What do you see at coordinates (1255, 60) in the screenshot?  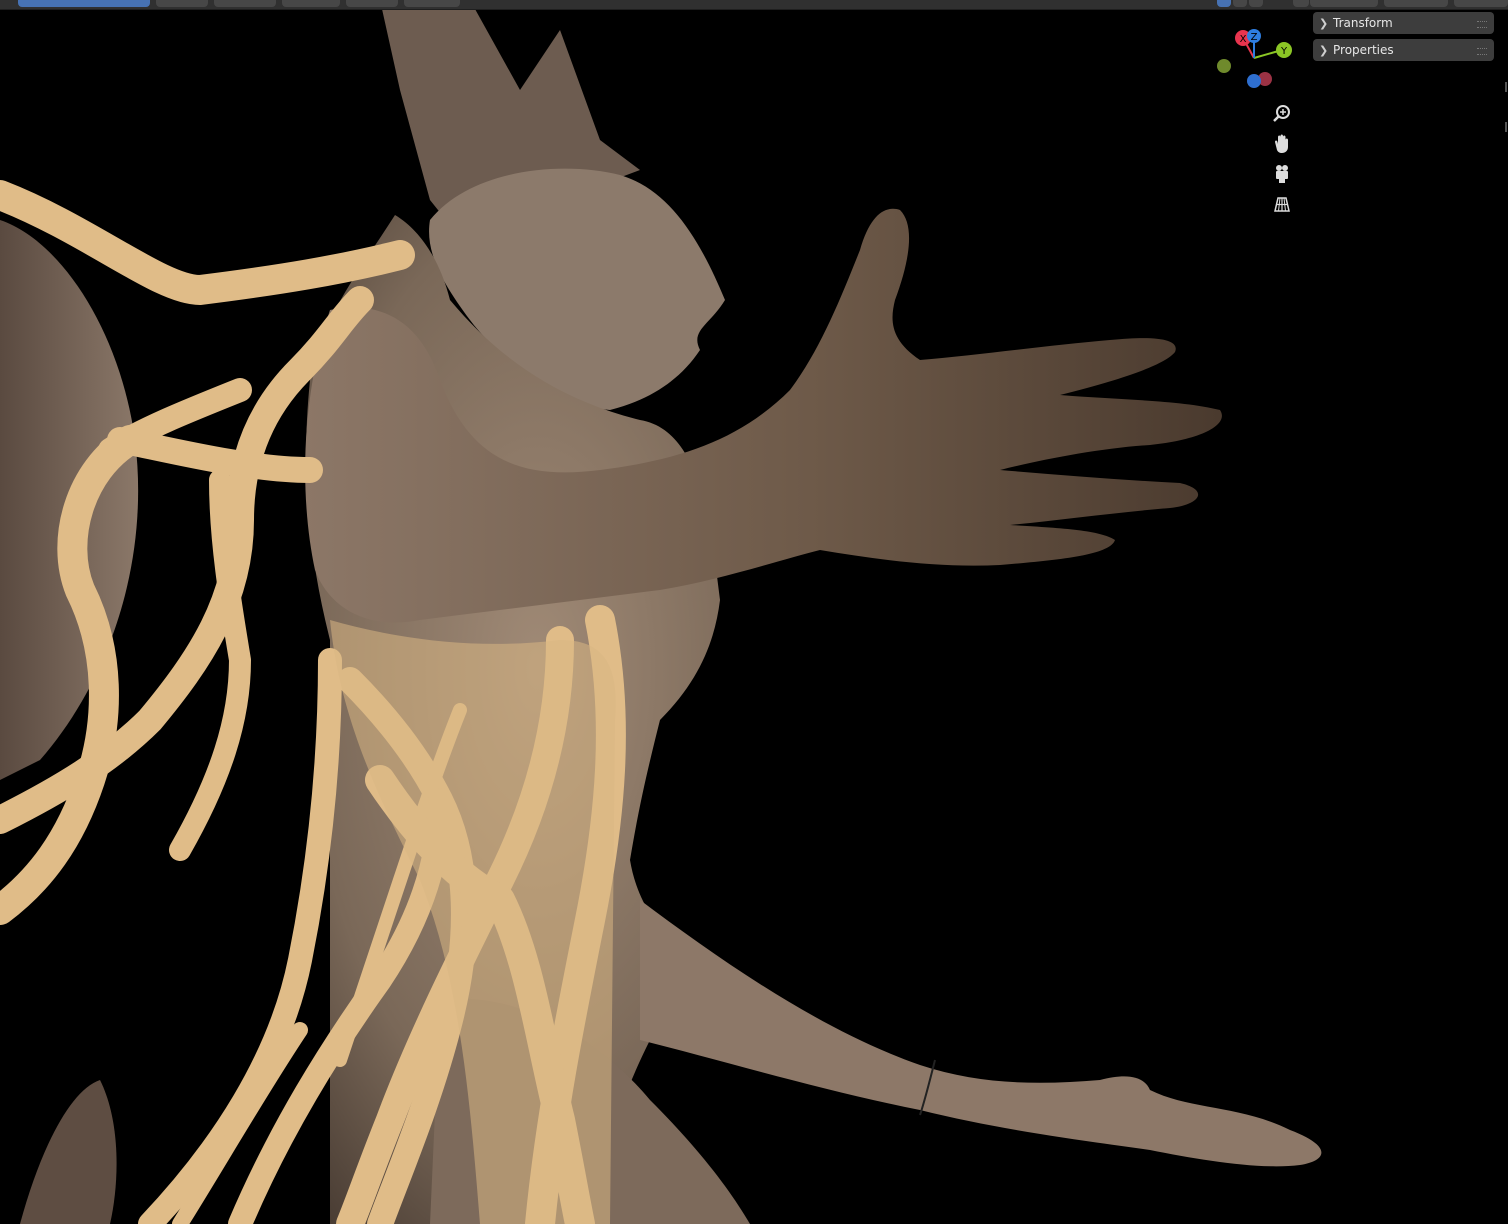 I see `navigation-gizmo: X Z Y` at bounding box center [1255, 60].